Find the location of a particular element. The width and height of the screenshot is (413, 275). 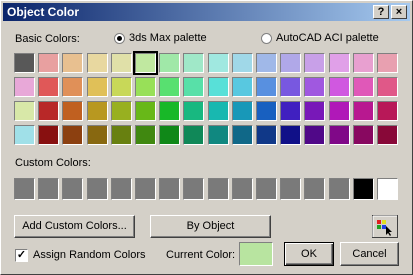

by-object-button: By Object is located at coordinates (210, 226).